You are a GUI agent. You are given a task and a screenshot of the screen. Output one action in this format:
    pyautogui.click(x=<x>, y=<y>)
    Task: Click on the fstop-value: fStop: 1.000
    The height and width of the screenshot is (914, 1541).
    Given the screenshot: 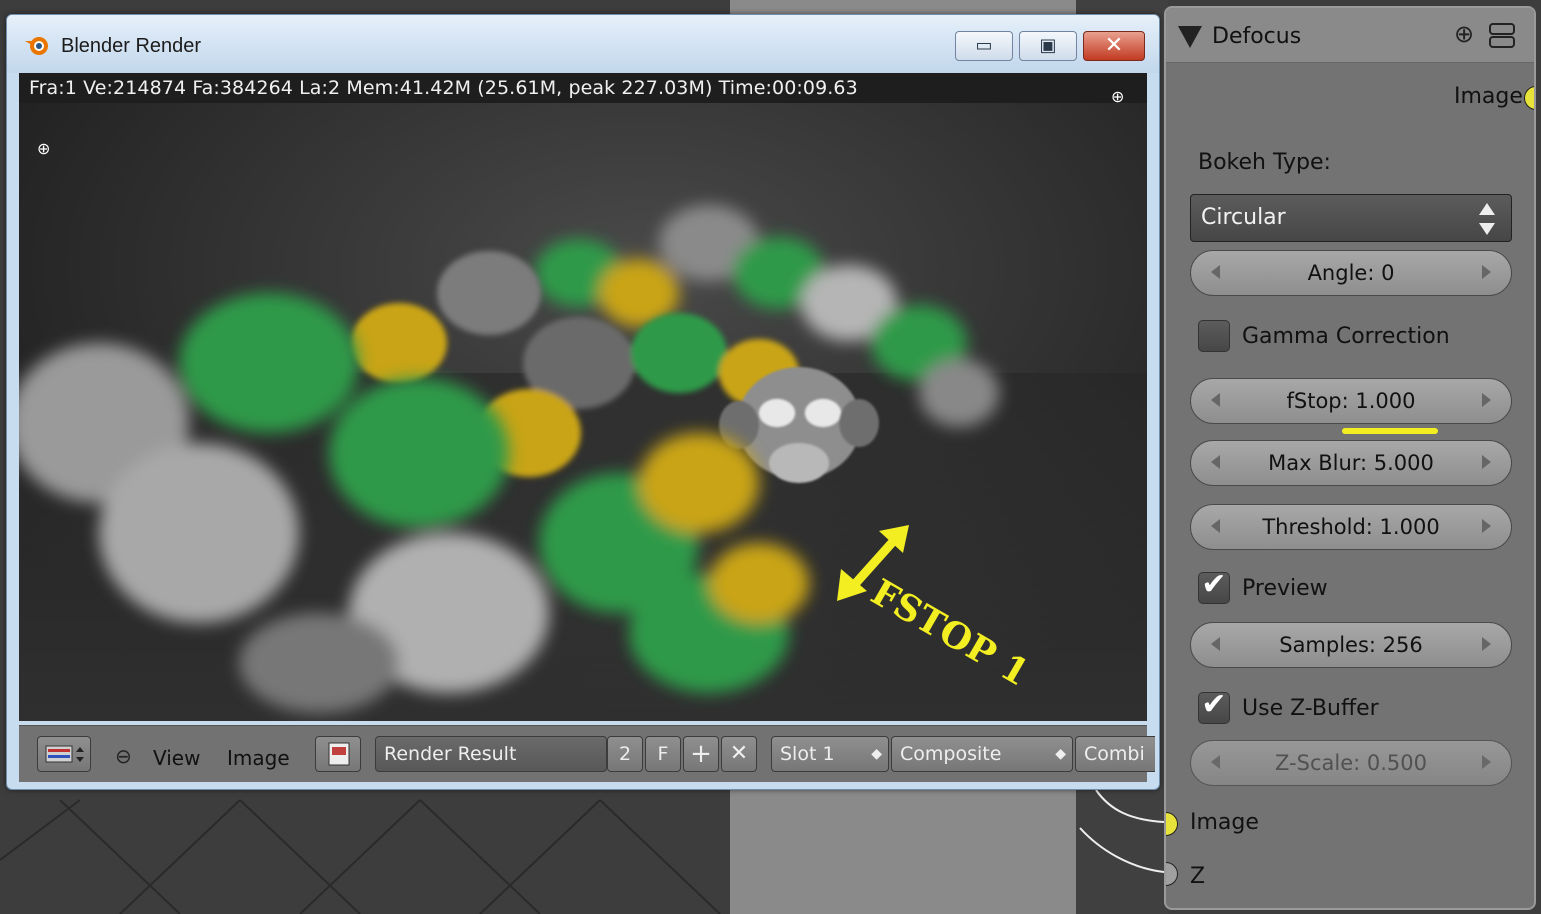 What is the action you would take?
    pyautogui.click(x=1351, y=401)
    